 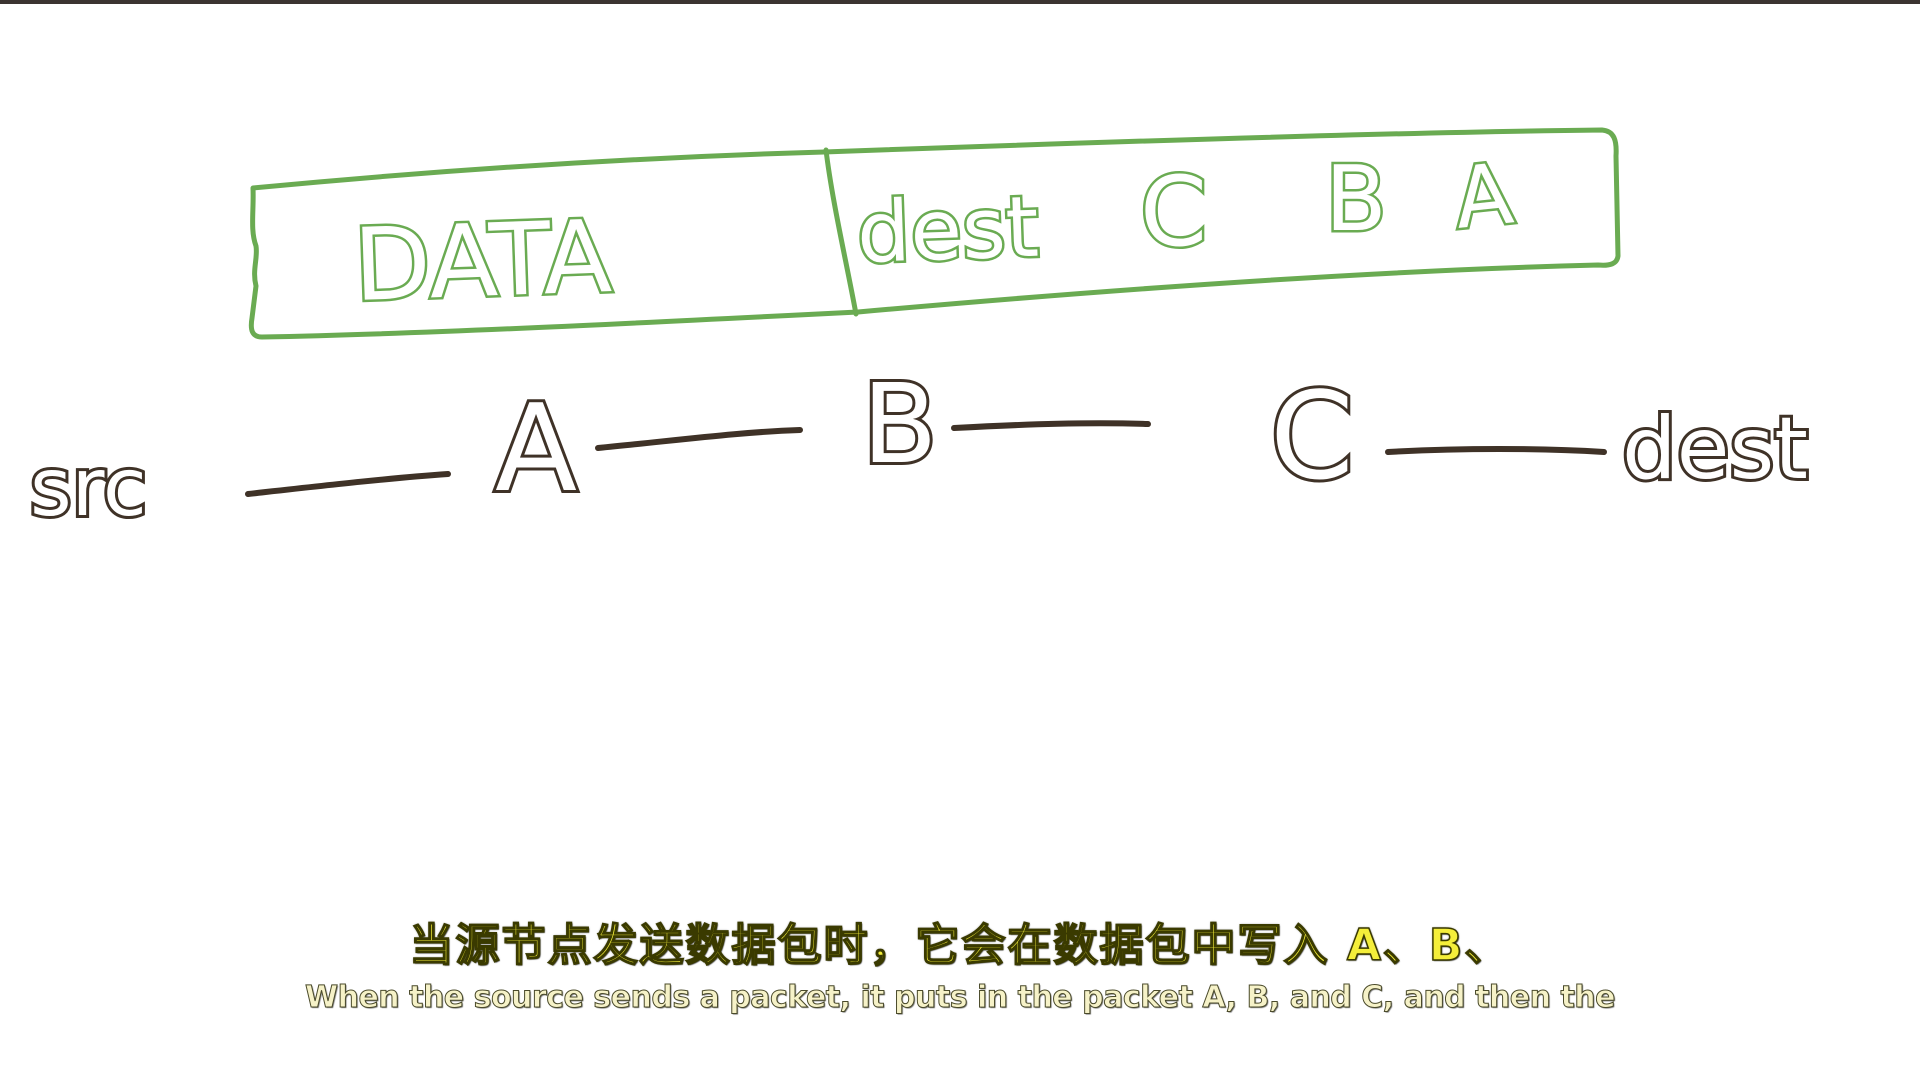 What do you see at coordinates (1483, 195) in the screenshot?
I see `packet-a-label: A` at bounding box center [1483, 195].